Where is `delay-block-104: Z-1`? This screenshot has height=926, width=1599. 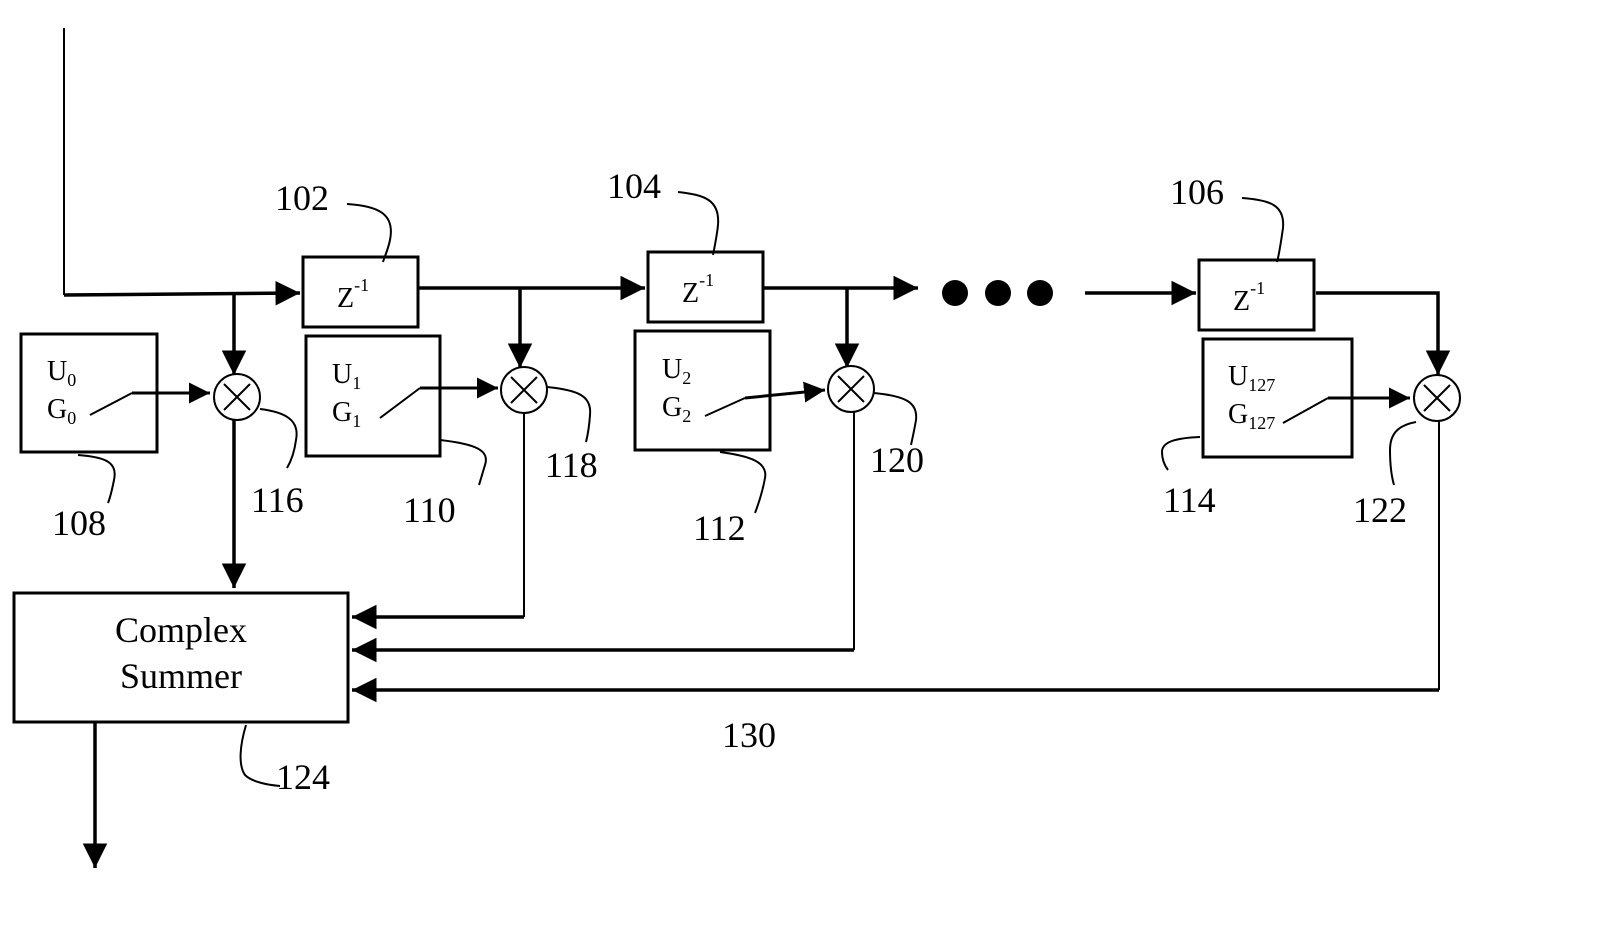
delay-block-104: Z-1 is located at coordinates (705, 287).